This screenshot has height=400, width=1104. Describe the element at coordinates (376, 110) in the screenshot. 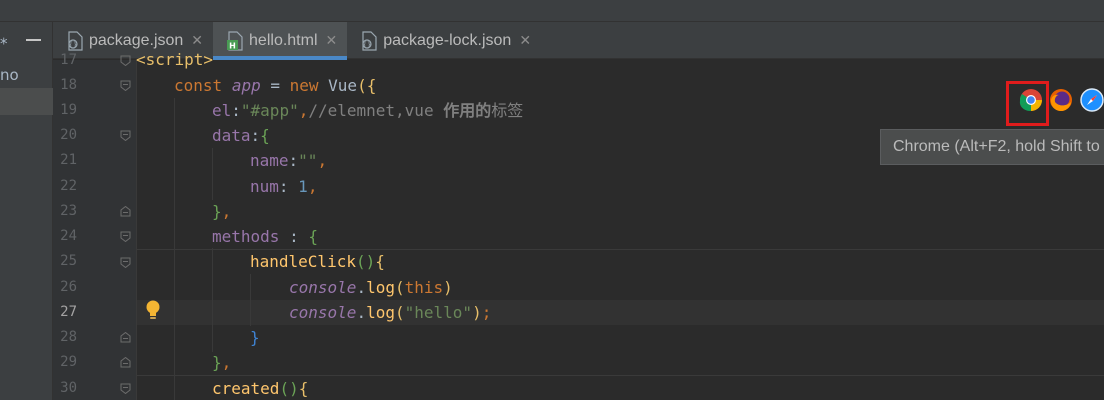

I see `code-comment: //elemnet,vue` at that location.